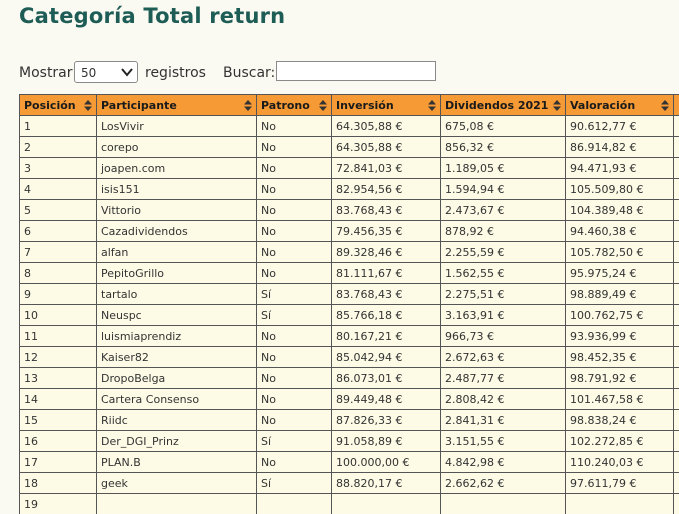 The height and width of the screenshot is (514, 679). Describe the element at coordinates (177, 441) in the screenshot. I see `cell-participant: Der_DGI_Prinz` at that location.